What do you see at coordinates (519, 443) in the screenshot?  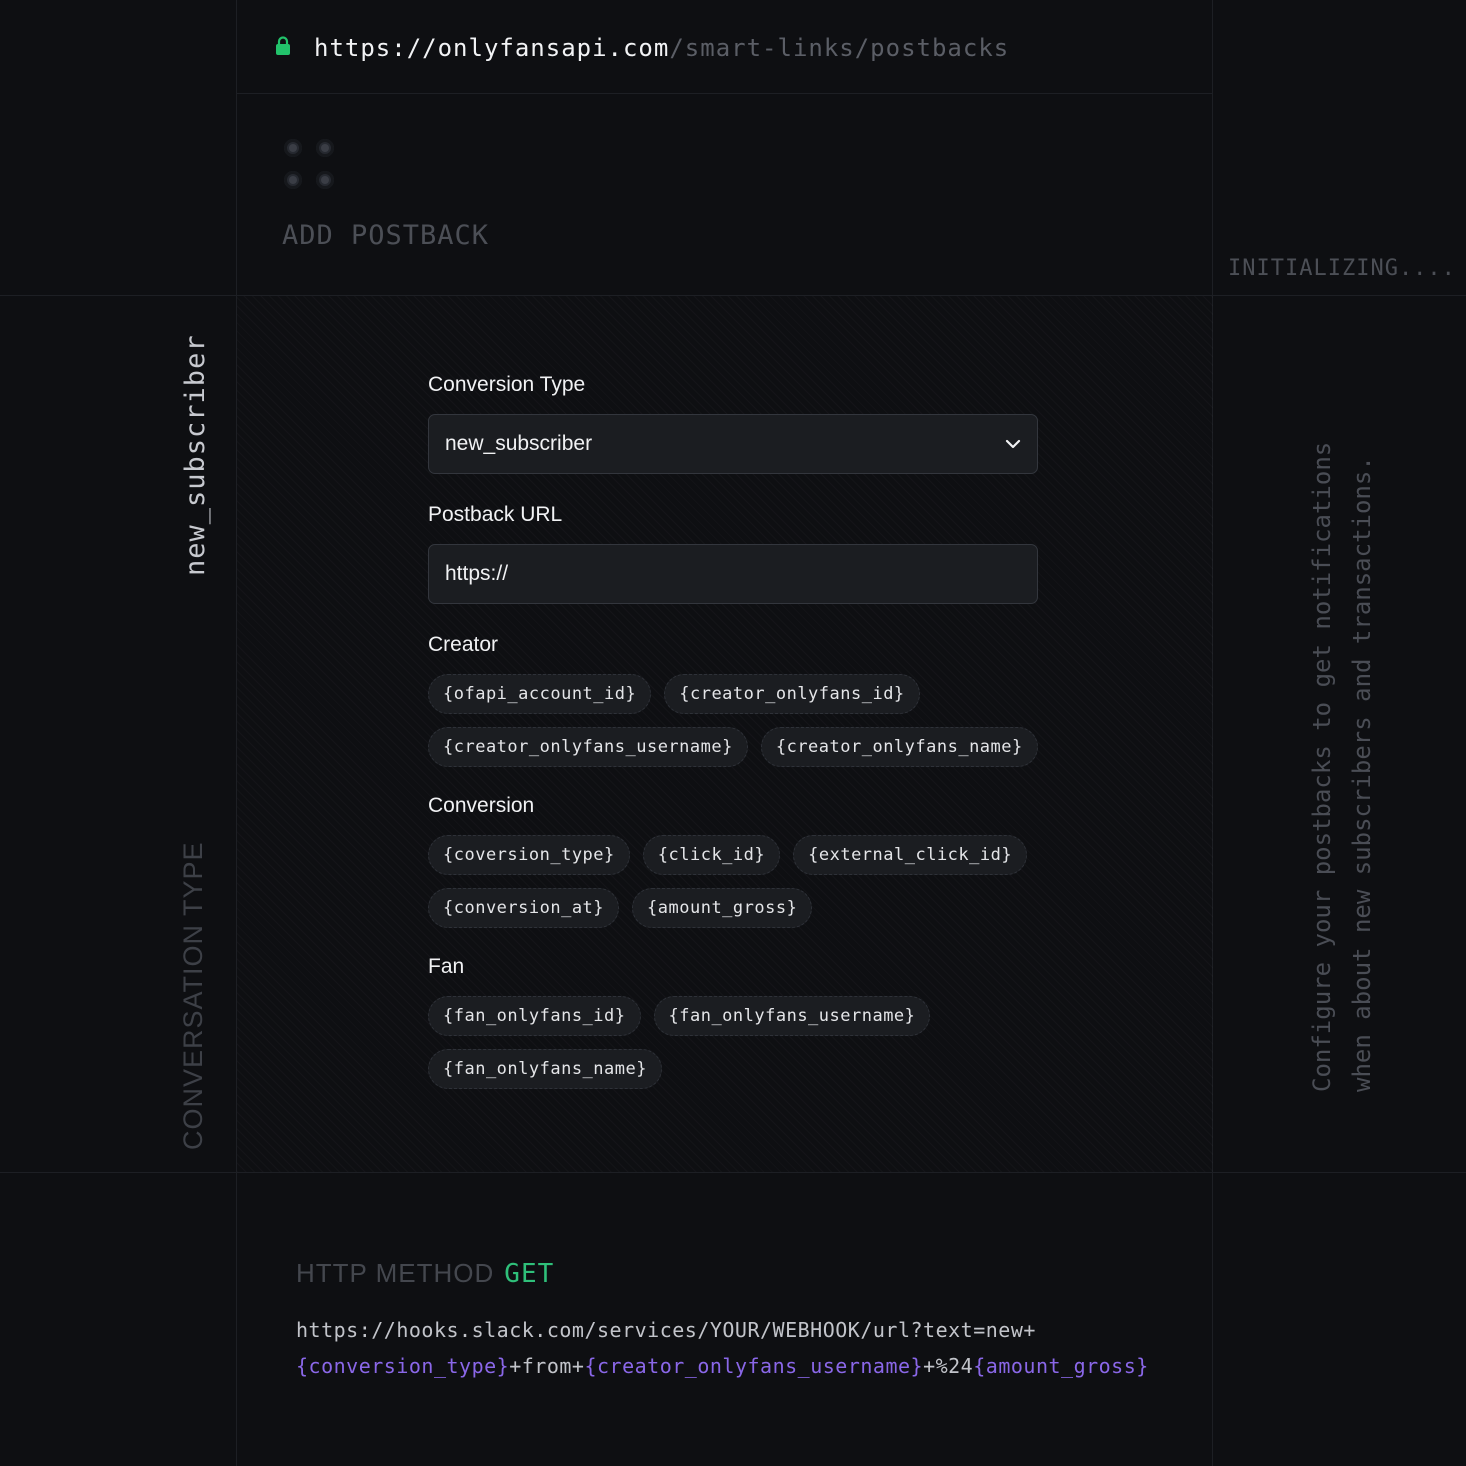 I see `conversion-type-value: new_subscriber` at bounding box center [519, 443].